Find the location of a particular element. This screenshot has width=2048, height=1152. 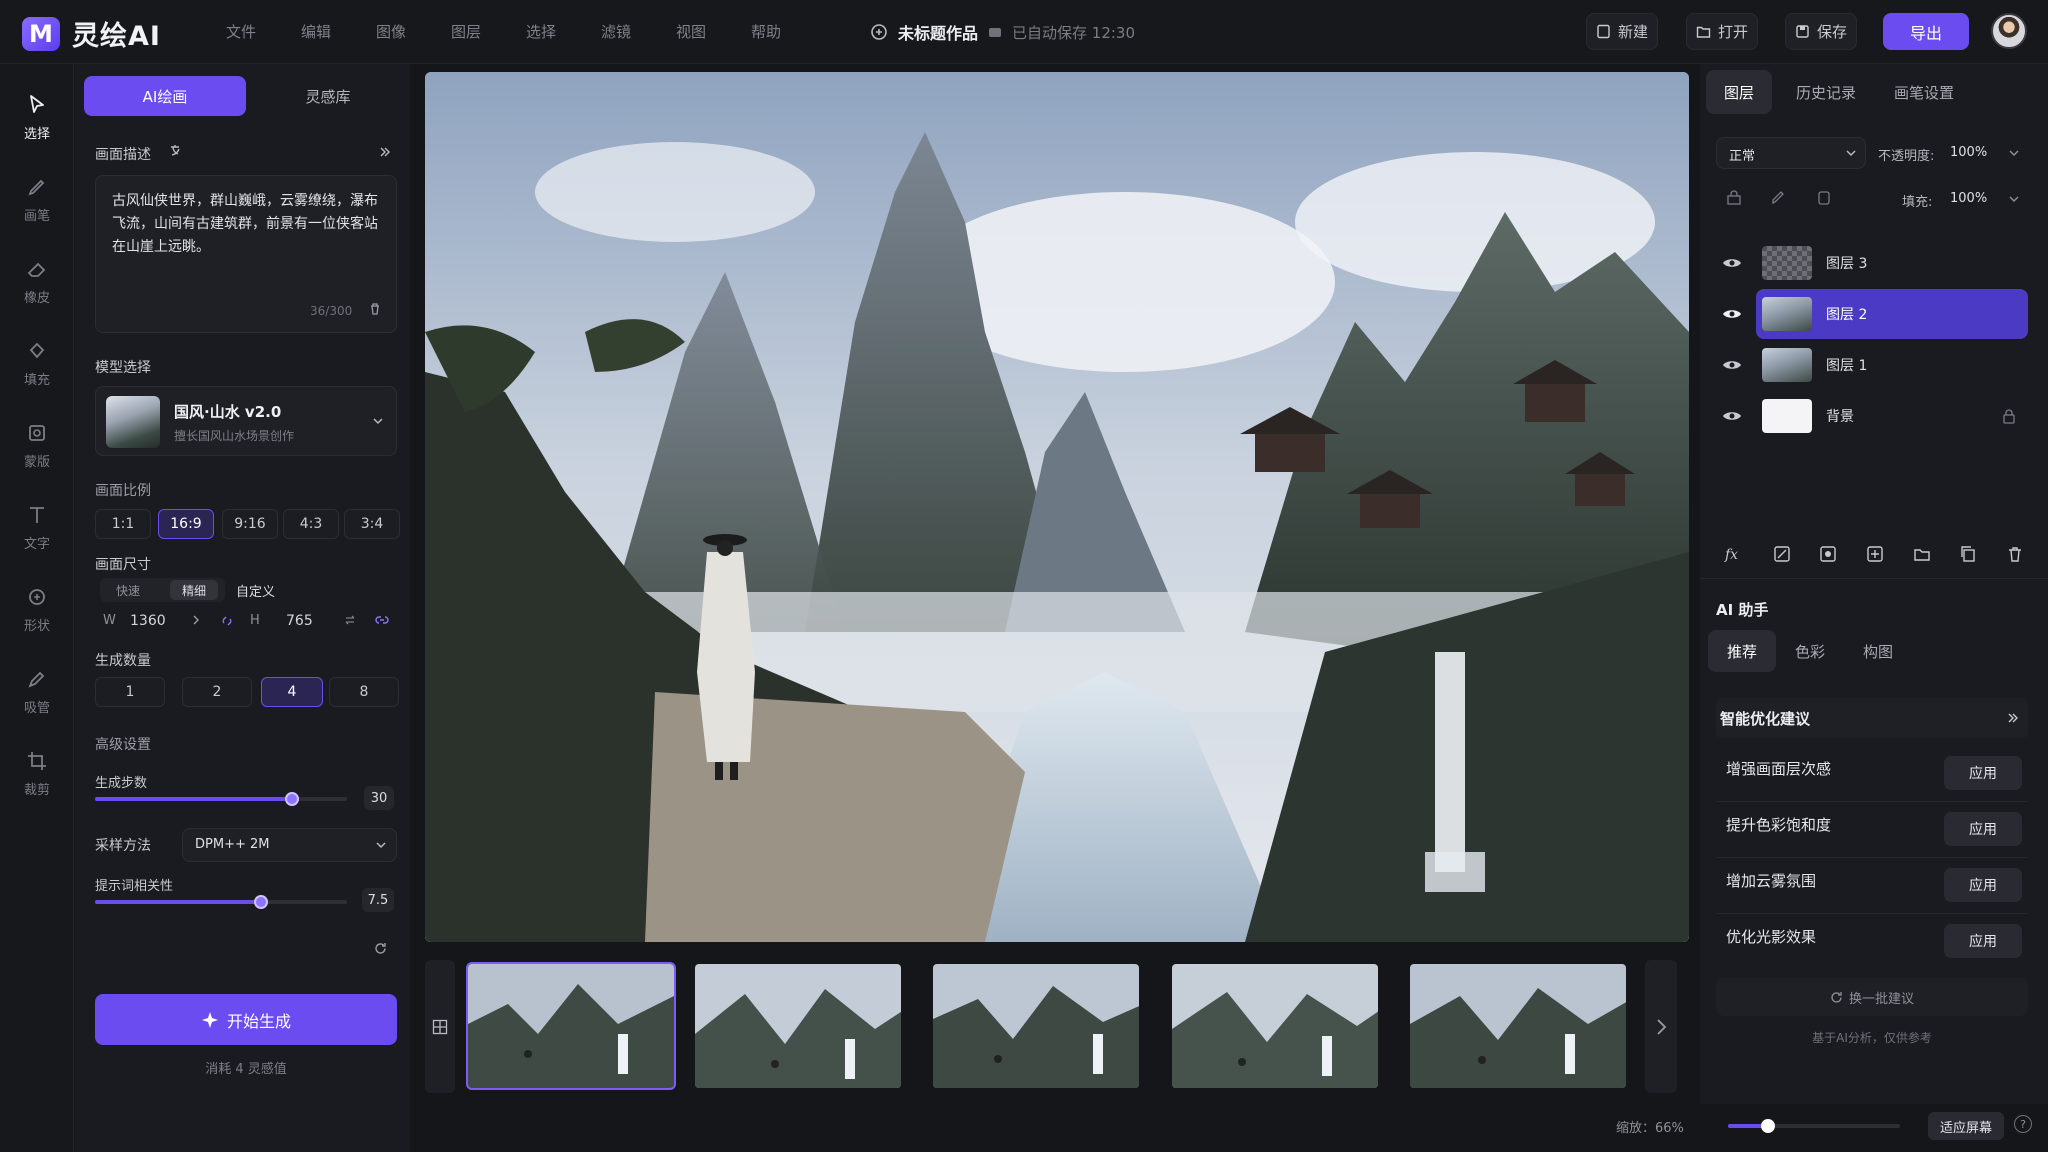

layer-row-background: 背景 is located at coordinates (1872, 416).